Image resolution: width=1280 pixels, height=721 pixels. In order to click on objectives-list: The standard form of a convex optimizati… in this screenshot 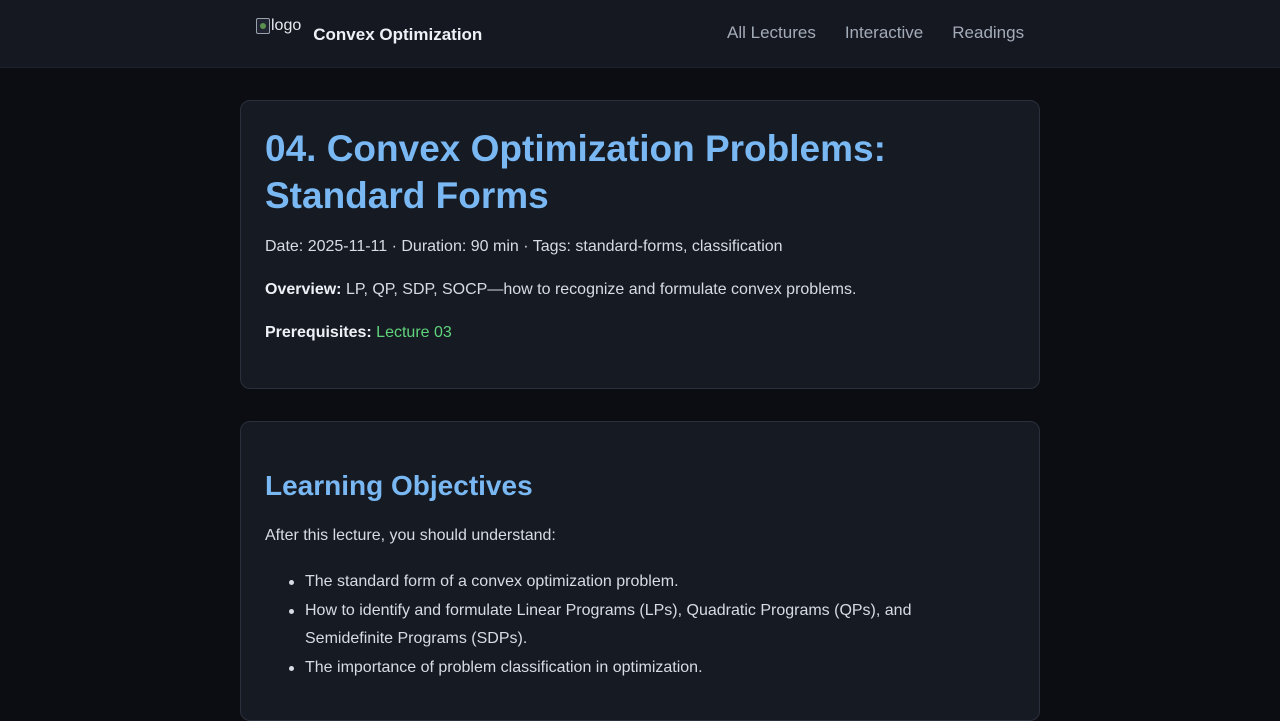, I will do `click(637, 625)`.